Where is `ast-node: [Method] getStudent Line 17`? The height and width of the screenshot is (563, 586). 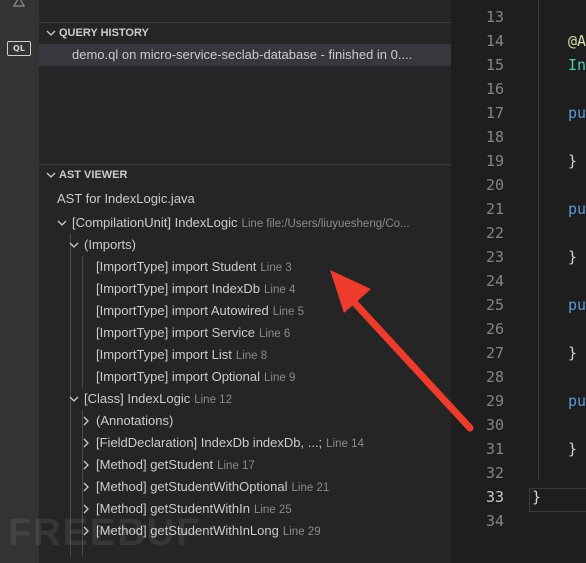
ast-node: [Method] getStudent Line 17 is located at coordinates (245, 465).